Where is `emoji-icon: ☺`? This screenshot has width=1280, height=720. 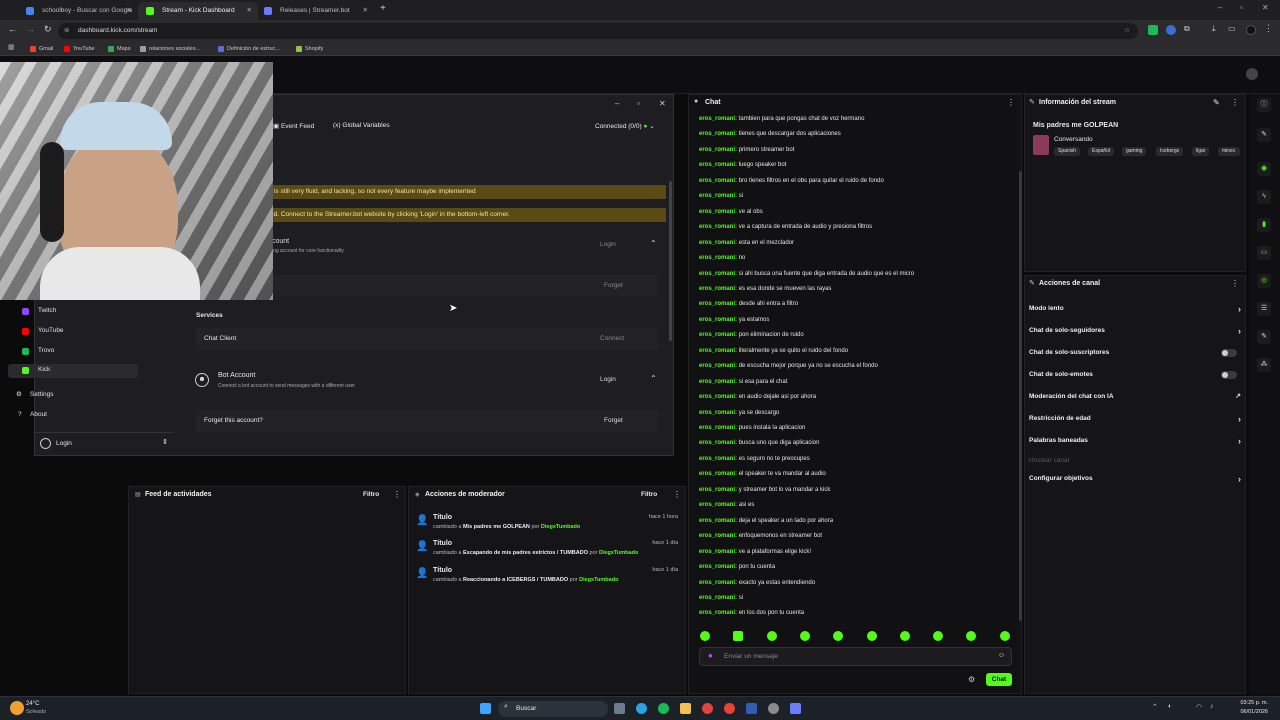 emoji-icon: ☺ is located at coordinates (1001, 655).